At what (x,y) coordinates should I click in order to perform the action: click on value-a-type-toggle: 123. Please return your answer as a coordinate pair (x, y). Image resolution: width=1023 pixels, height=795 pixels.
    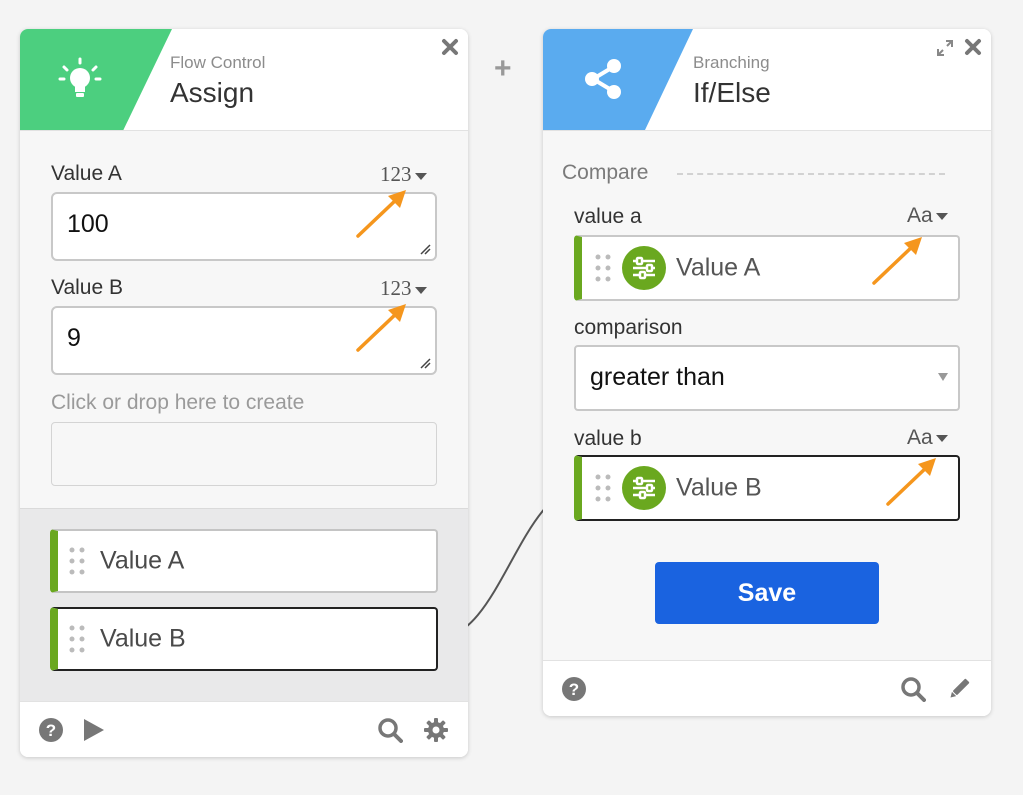
    Looking at the image, I should click on (403, 174).